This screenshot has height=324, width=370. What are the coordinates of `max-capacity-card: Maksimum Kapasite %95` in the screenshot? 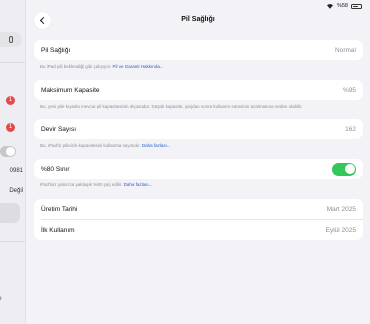 It's located at (198, 90).